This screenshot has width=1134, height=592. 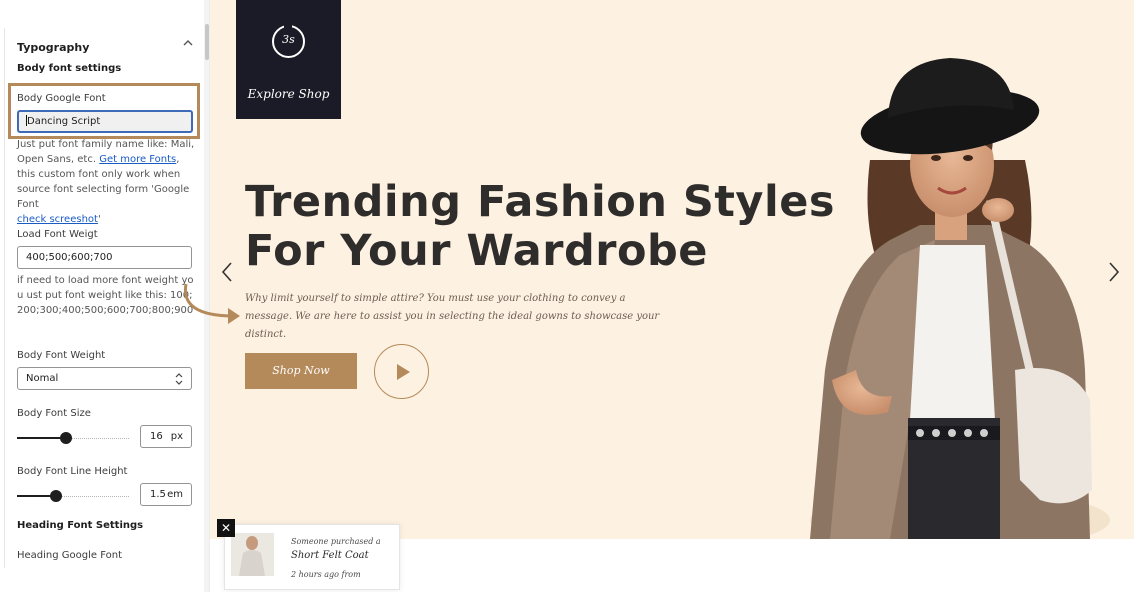 What do you see at coordinates (330, 555) in the screenshot?
I see `notification-product: Short Felt Coat` at bounding box center [330, 555].